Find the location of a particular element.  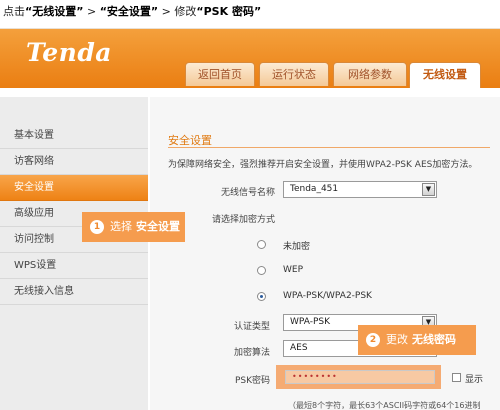

sidebar-item-clients: 无线接入信息 is located at coordinates (74, 292).